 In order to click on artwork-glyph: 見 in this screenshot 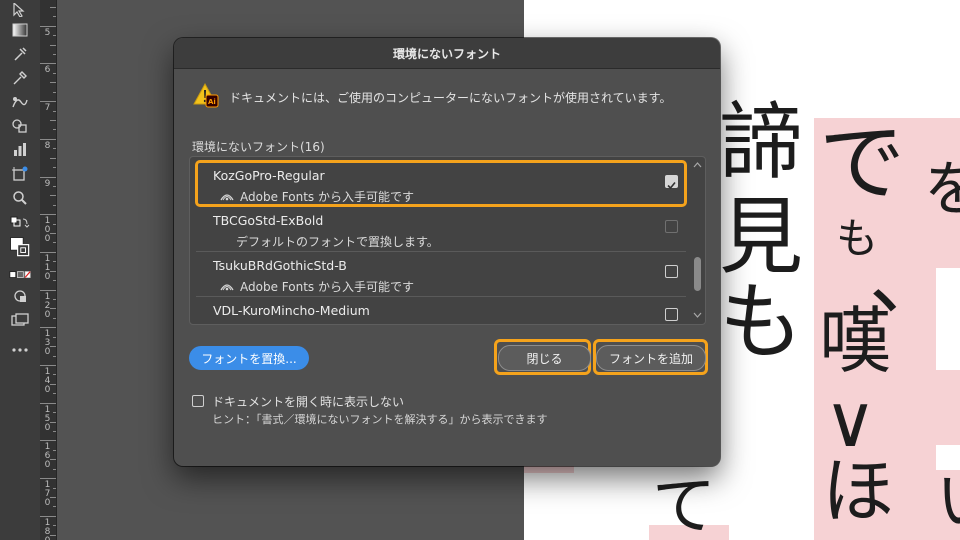, I will do `click(761, 237)`.